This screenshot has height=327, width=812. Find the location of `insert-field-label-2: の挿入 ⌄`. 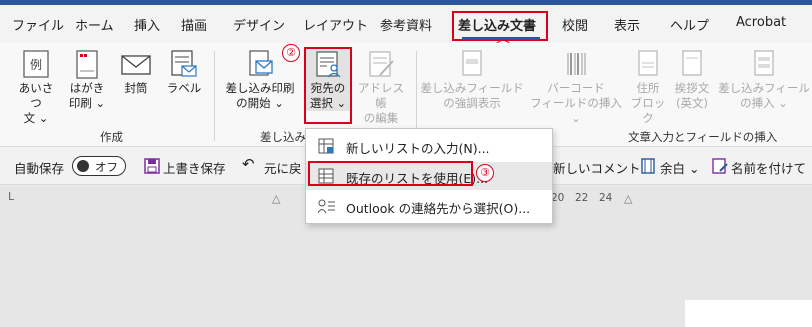

insert-field-label-2: の挿入 ⌄ is located at coordinates (764, 103).